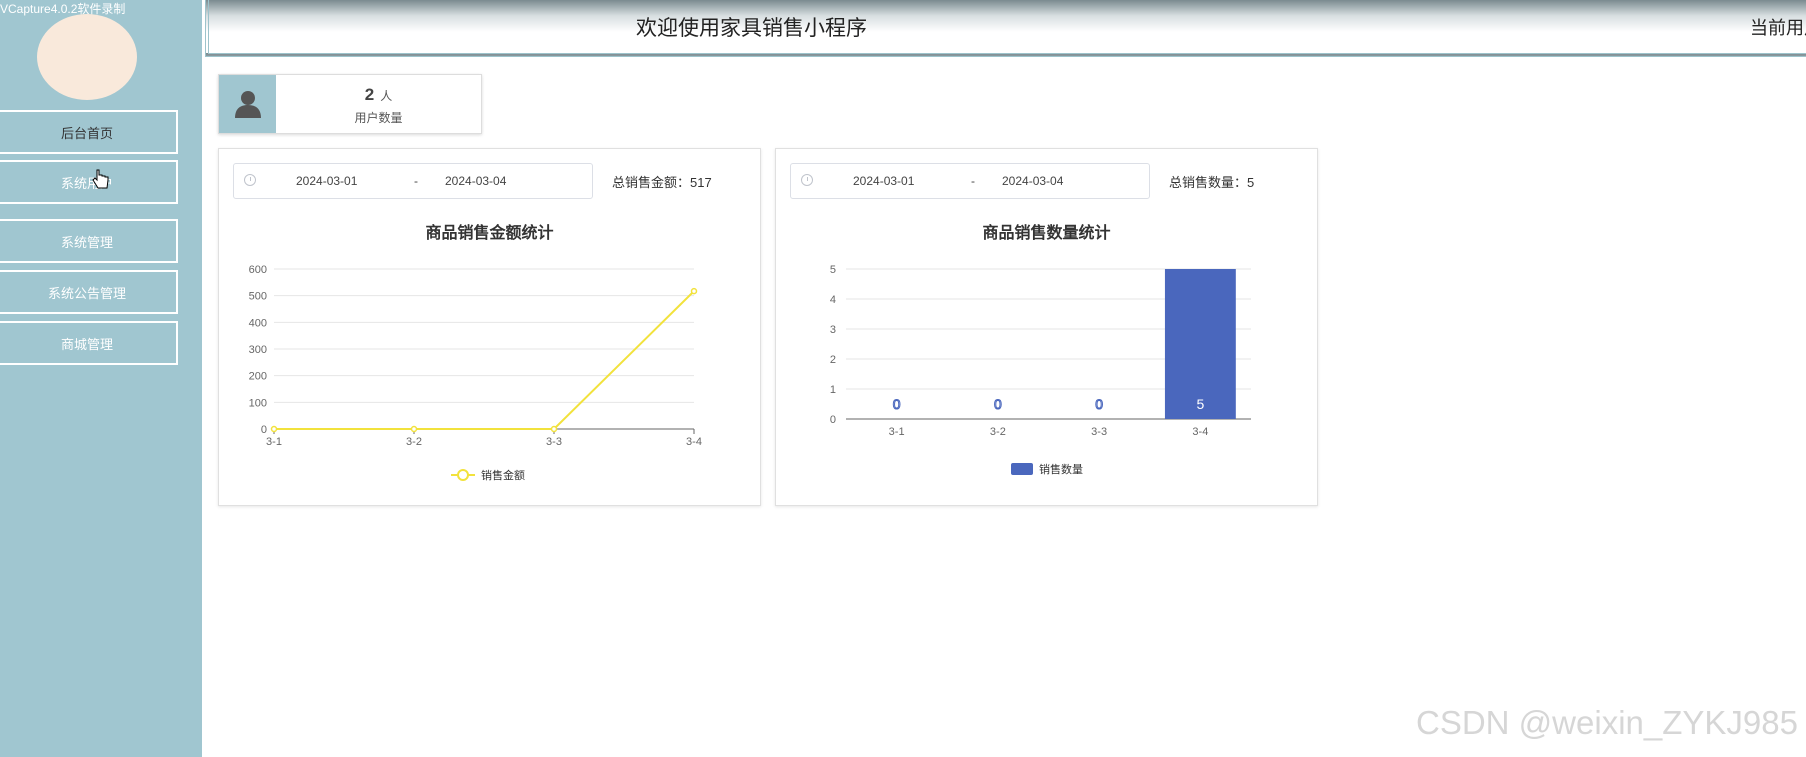  What do you see at coordinates (258, 403) in the screenshot?
I see `y-tick-label: 100` at bounding box center [258, 403].